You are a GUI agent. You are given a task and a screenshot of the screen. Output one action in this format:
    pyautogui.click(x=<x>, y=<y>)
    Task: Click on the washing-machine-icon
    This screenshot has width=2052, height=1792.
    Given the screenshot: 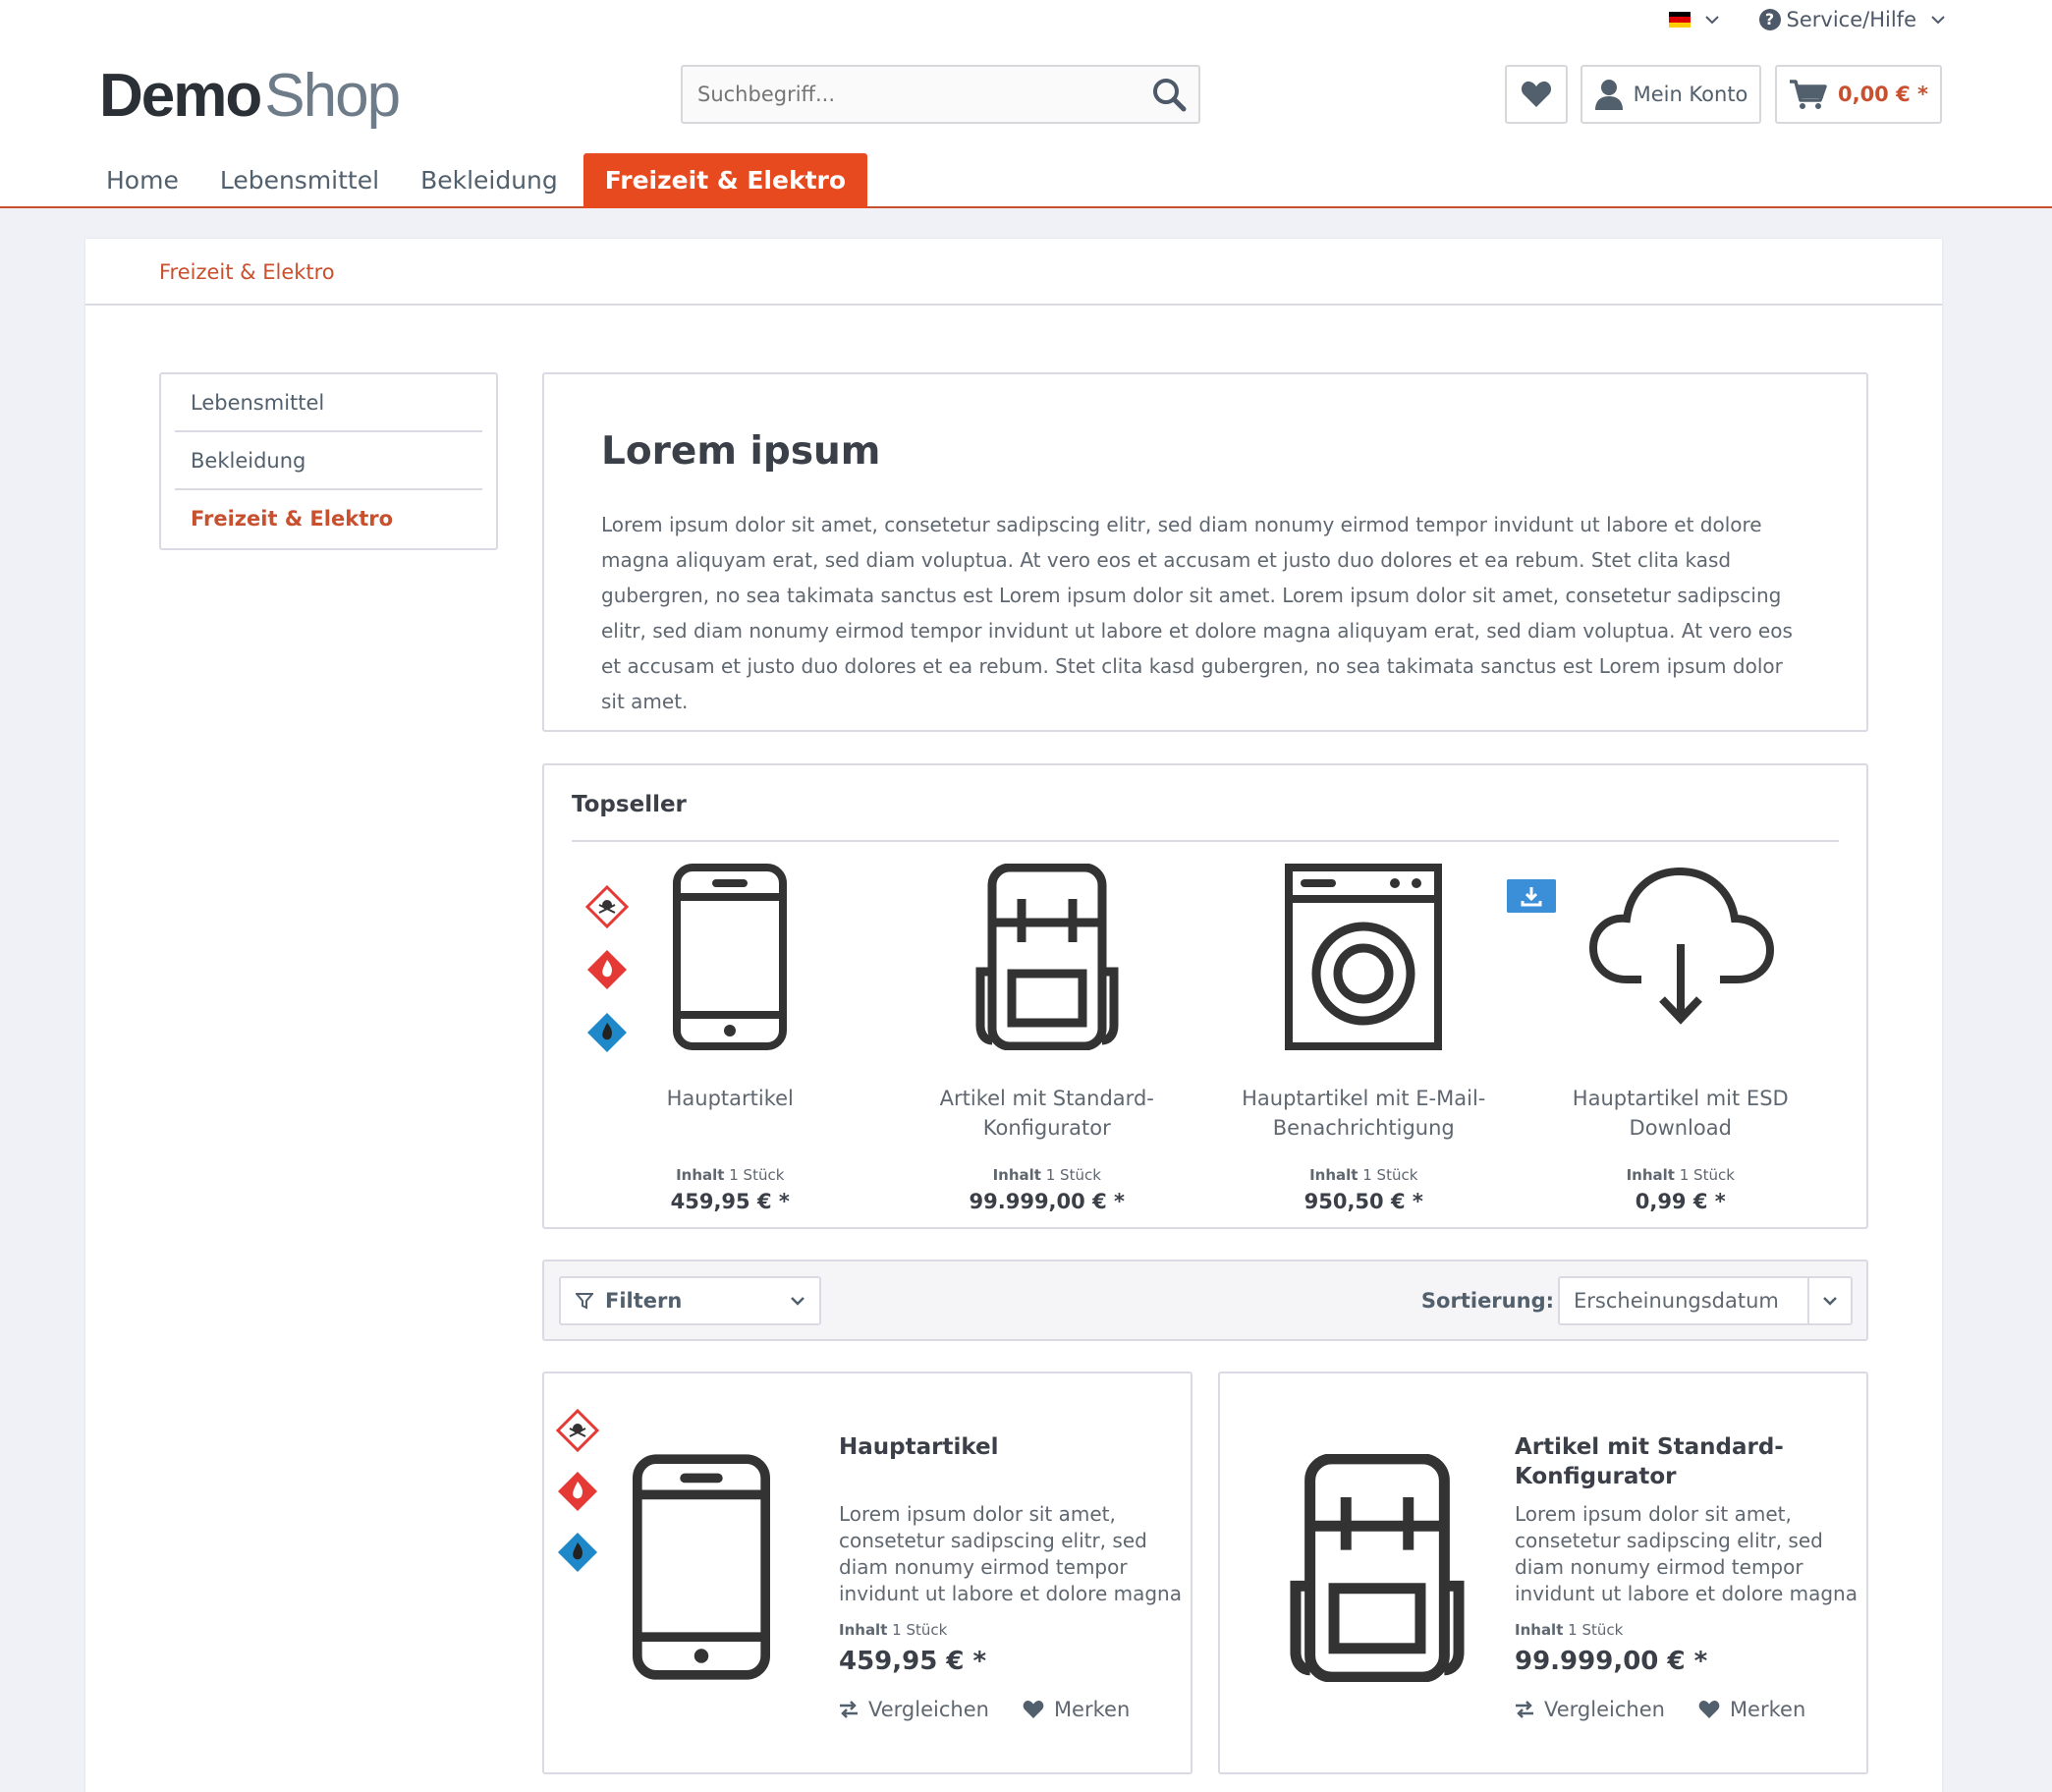 What is the action you would take?
    pyautogui.click(x=1364, y=957)
    